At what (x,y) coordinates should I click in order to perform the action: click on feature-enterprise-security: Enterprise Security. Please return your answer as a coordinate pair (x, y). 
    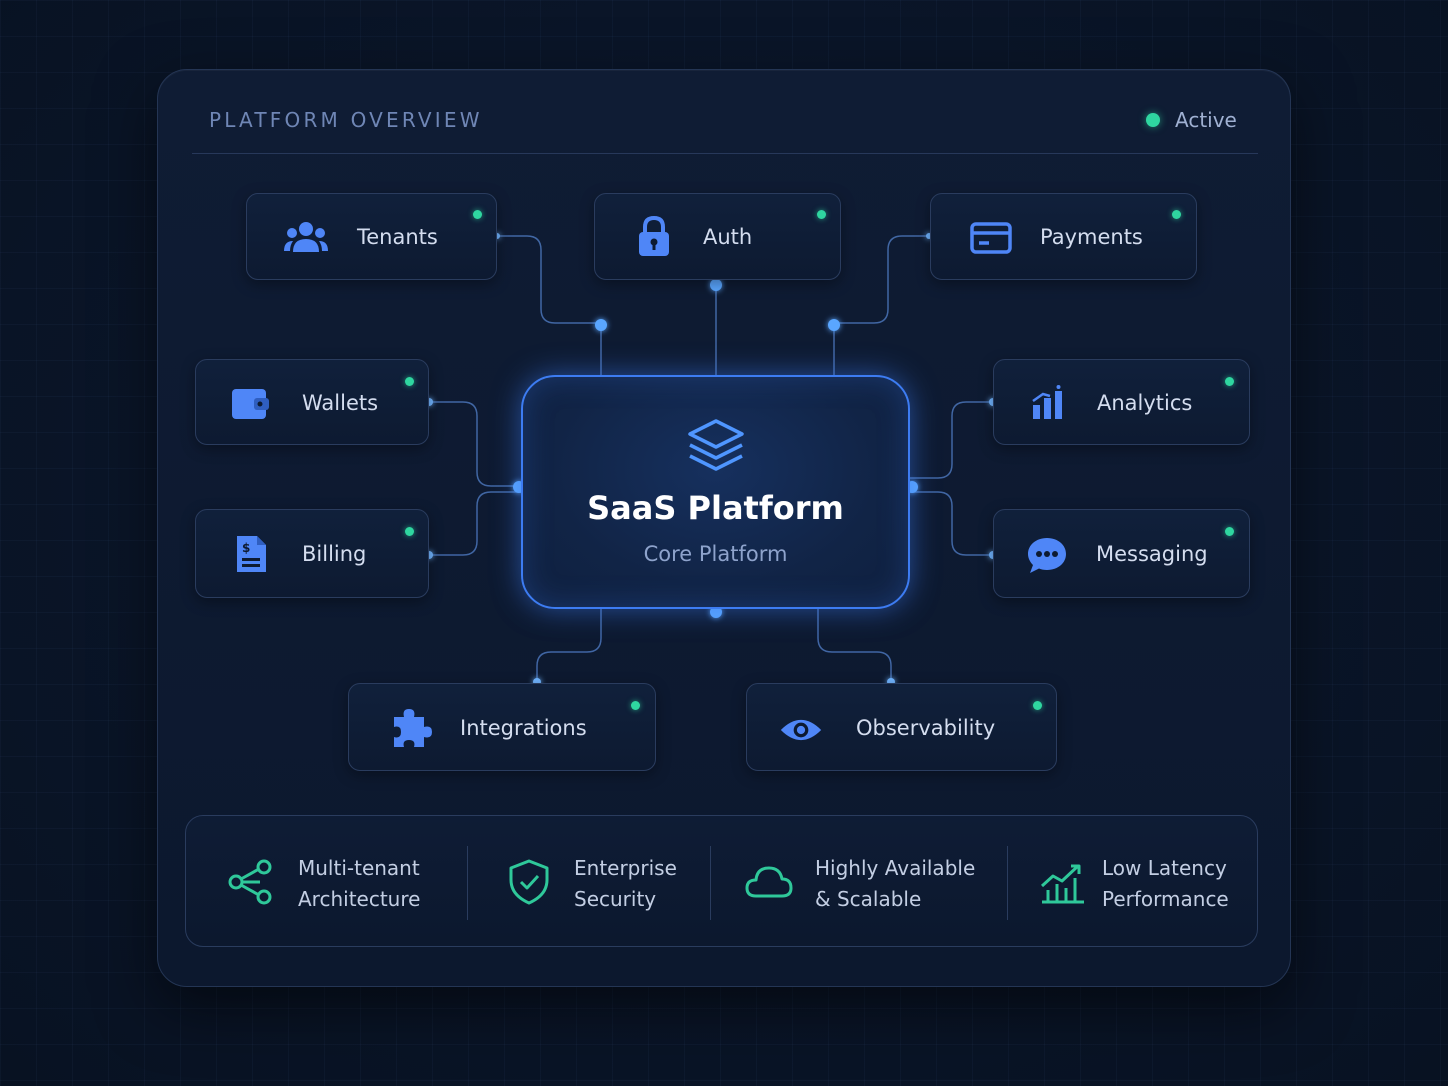
    Looking at the image, I should click on (589, 882).